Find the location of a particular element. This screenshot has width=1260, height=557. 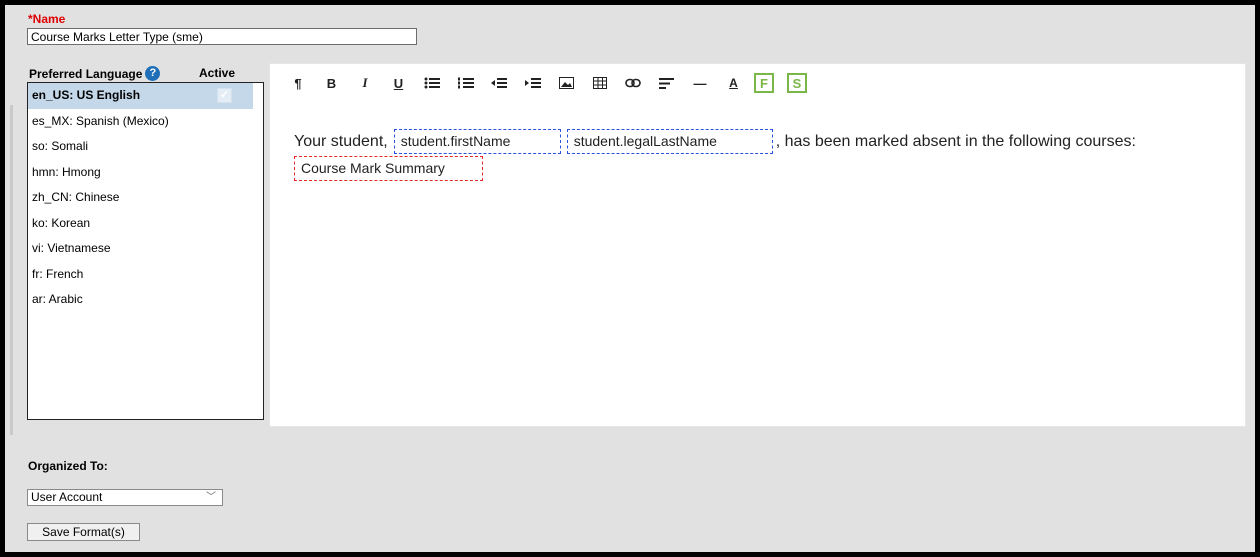

horizontal-rule-icon: — is located at coordinates (700, 83).